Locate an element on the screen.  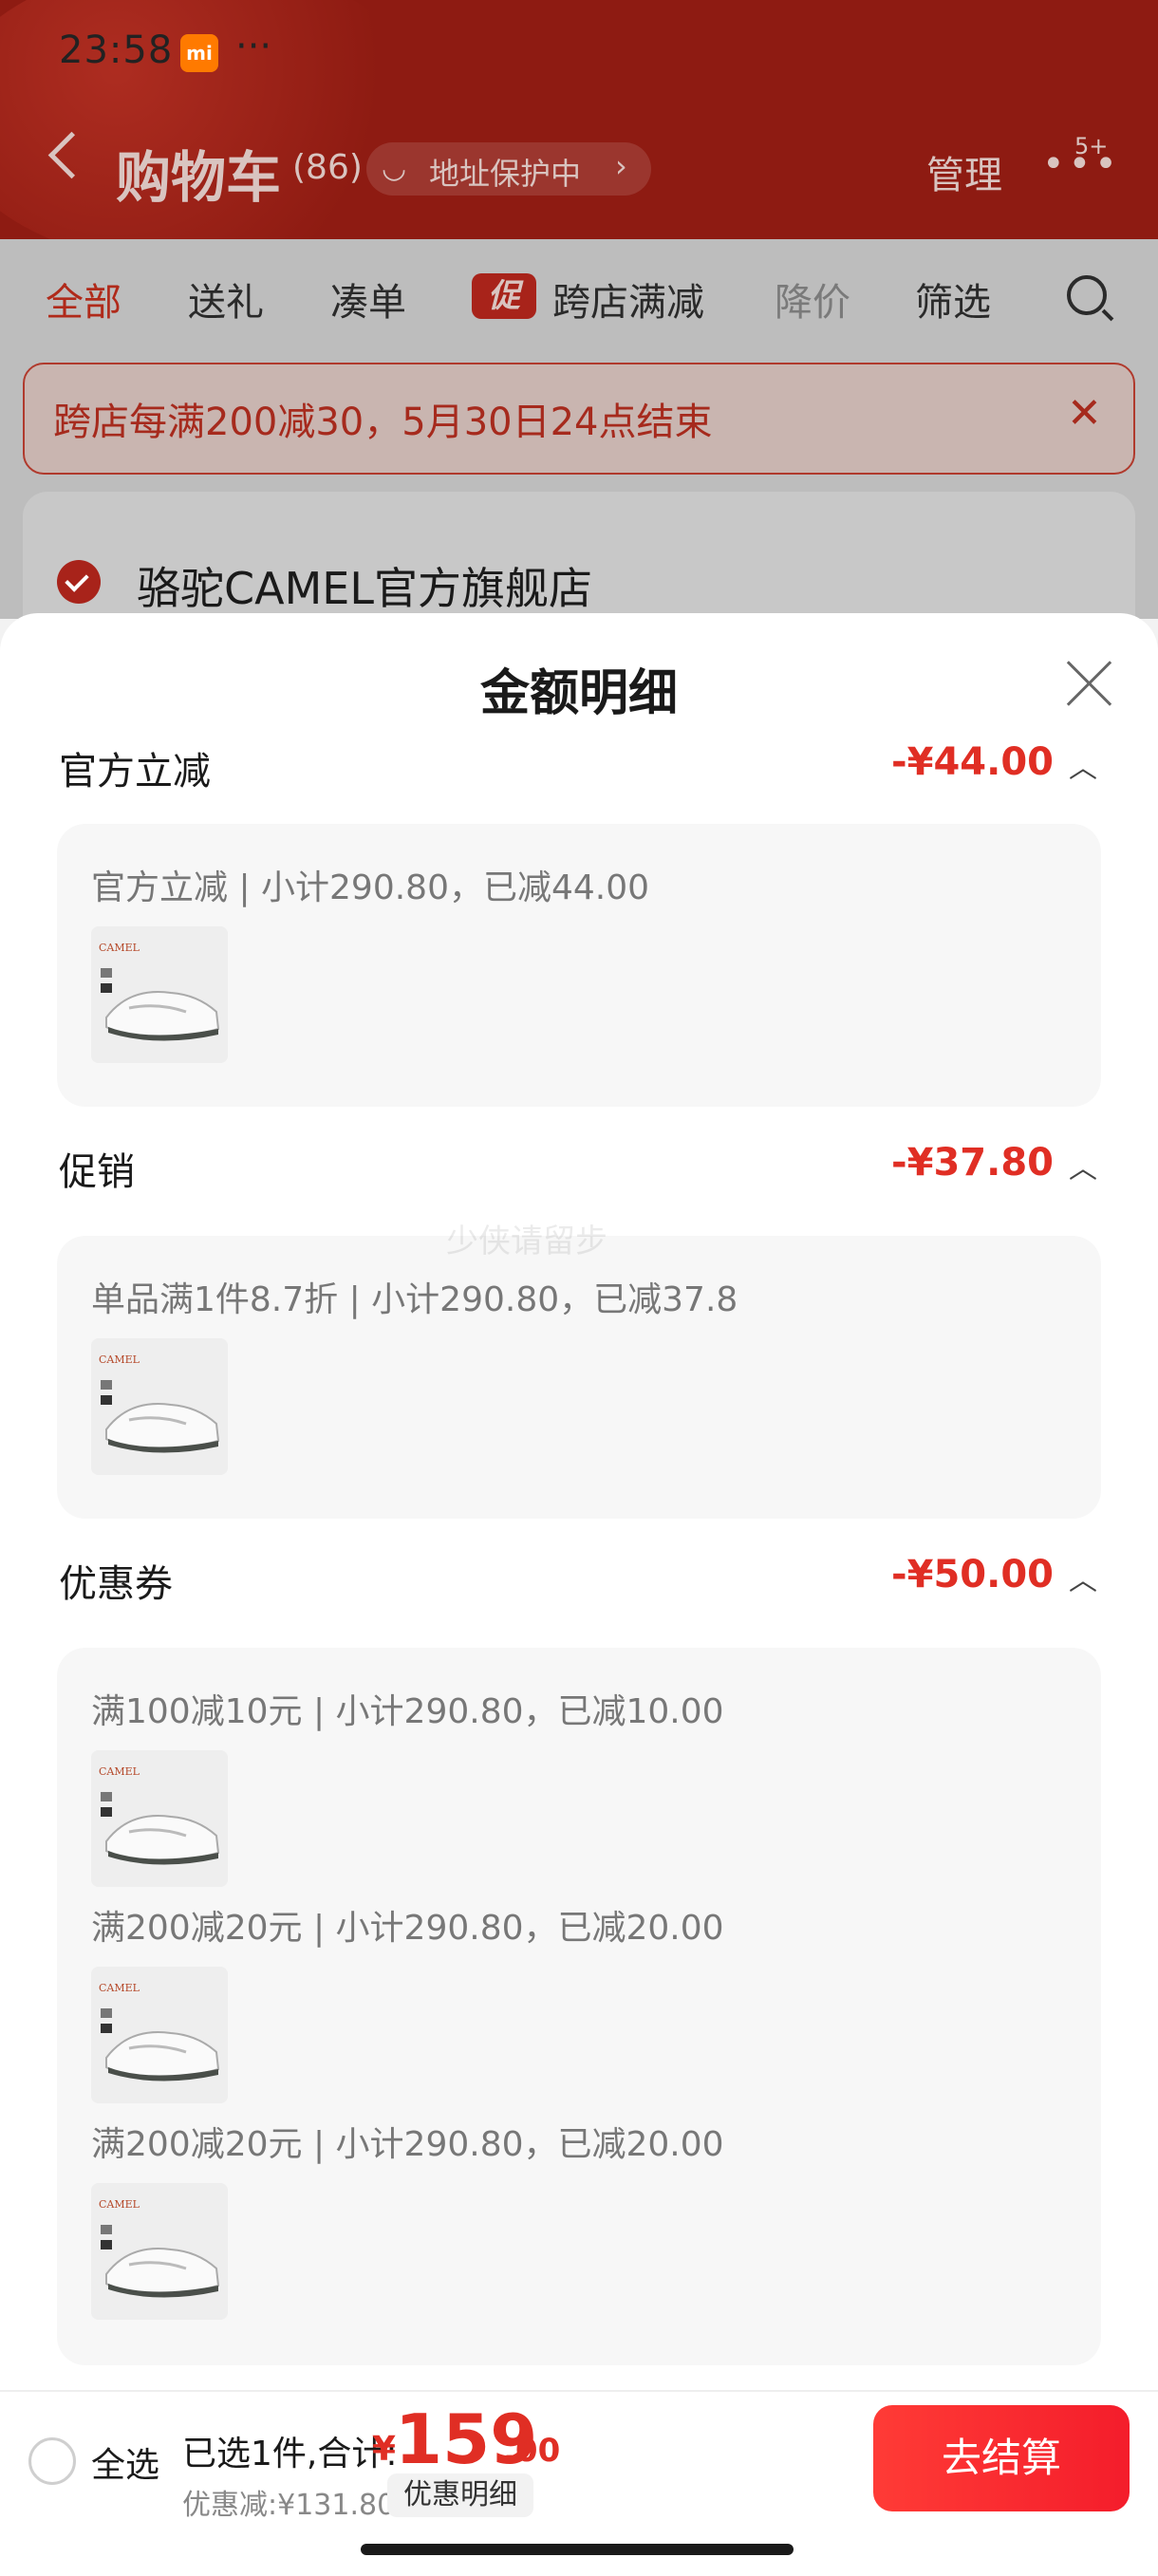
search-icon is located at coordinates (1087, 295).